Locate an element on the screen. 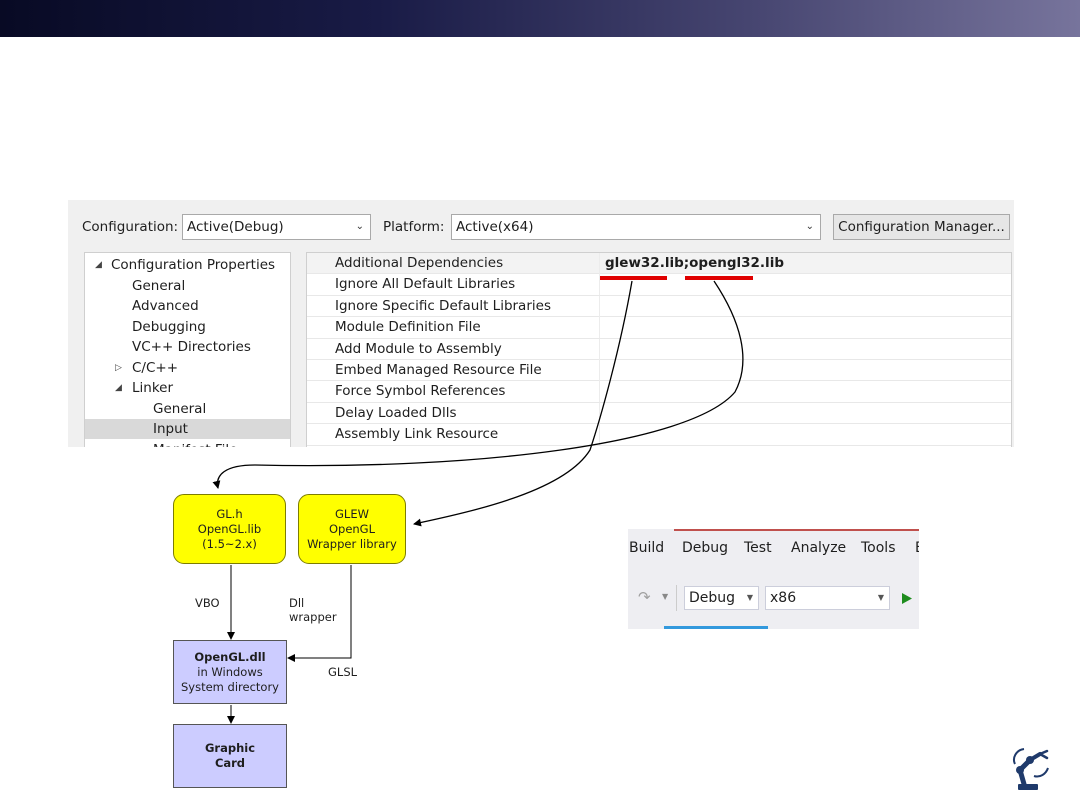  gl-node-line-3: (1.5~2.x) is located at coordinates (229, 543).